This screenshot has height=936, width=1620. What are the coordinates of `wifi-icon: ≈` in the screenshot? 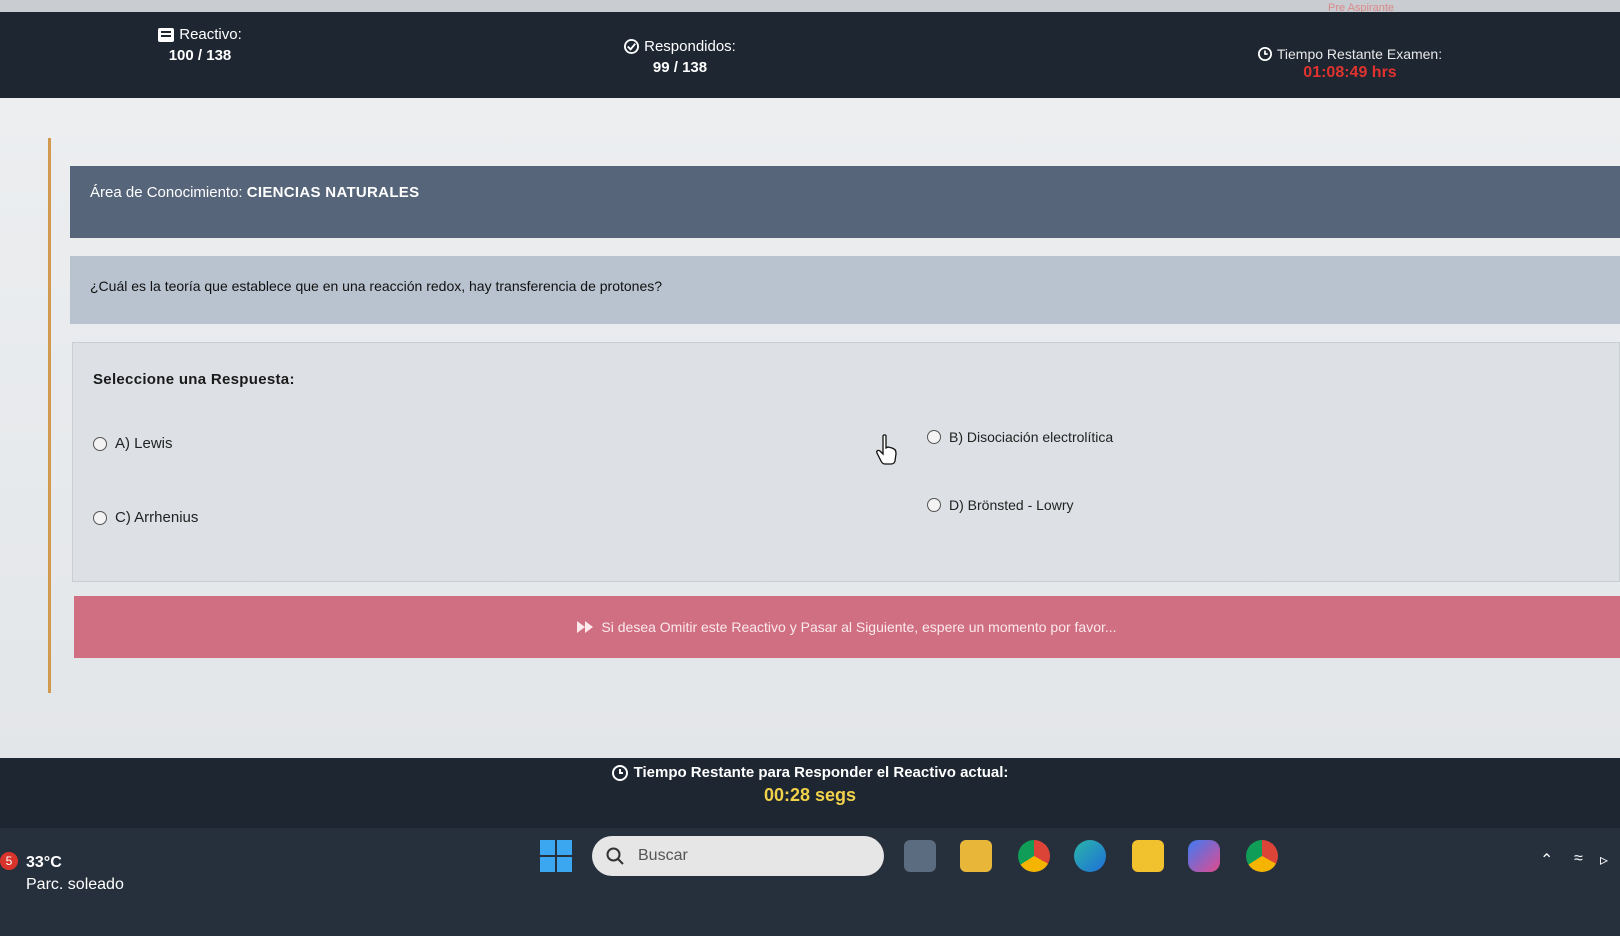 It's located at (1578, 859).